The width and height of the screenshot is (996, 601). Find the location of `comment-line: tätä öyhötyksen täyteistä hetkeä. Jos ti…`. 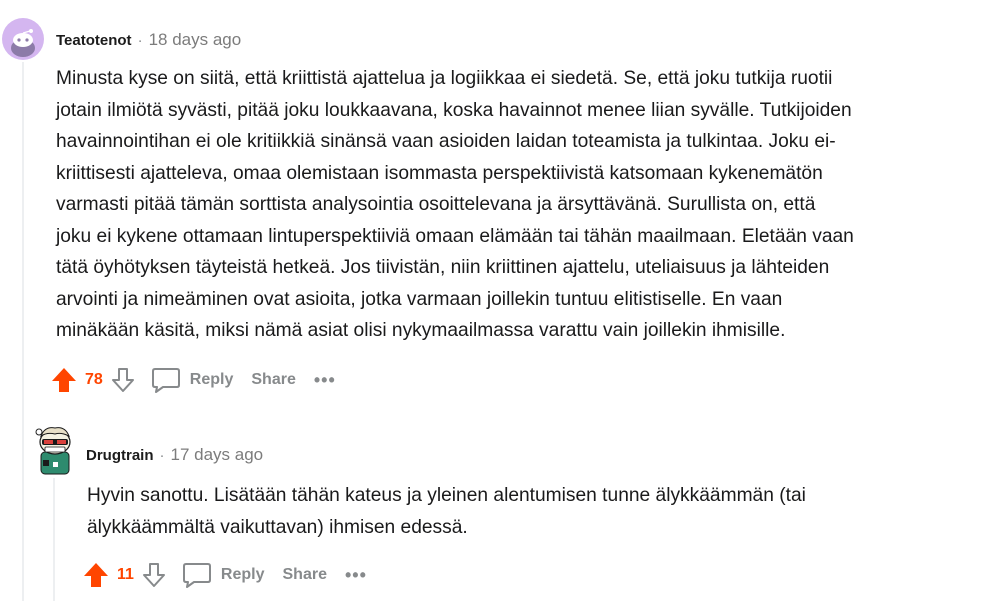

comment-line: tätä öyhötyksen täyteistä hetkeä. Jos ti… is located at coordinates (443, 267).